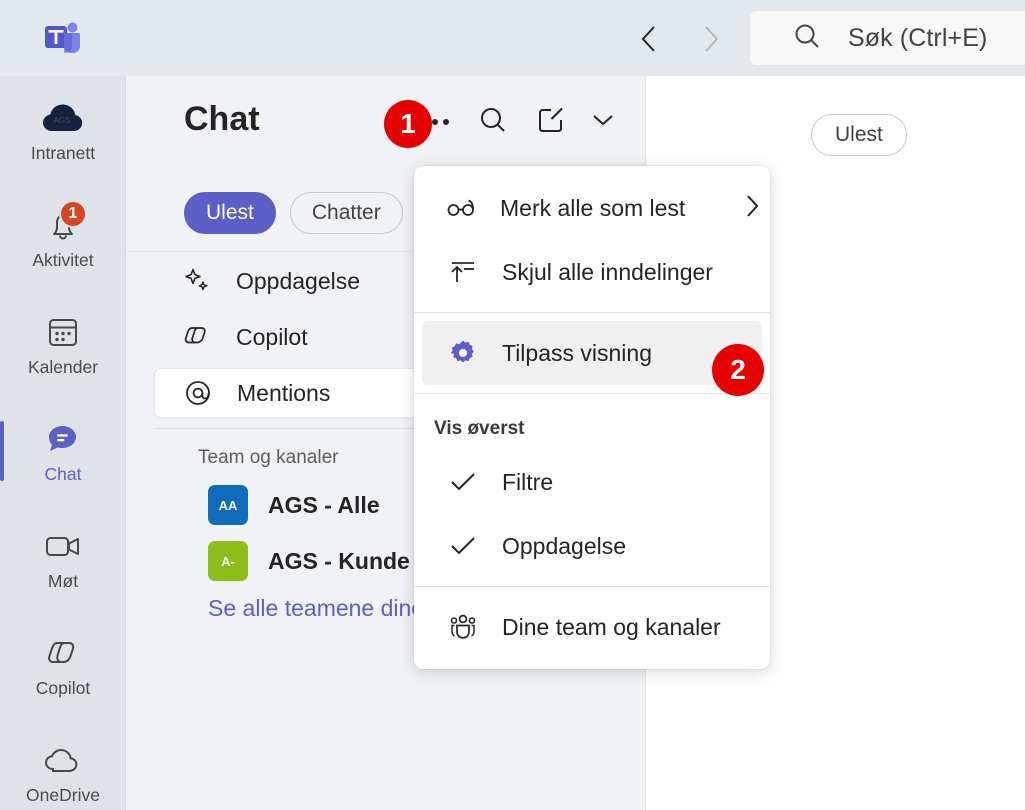 The image size is (1025, 810). What do you see at coordinates (63, 687) in the screenshot?
I see `rail-label-copilot: Copilot` at bounding box center [63, 687].